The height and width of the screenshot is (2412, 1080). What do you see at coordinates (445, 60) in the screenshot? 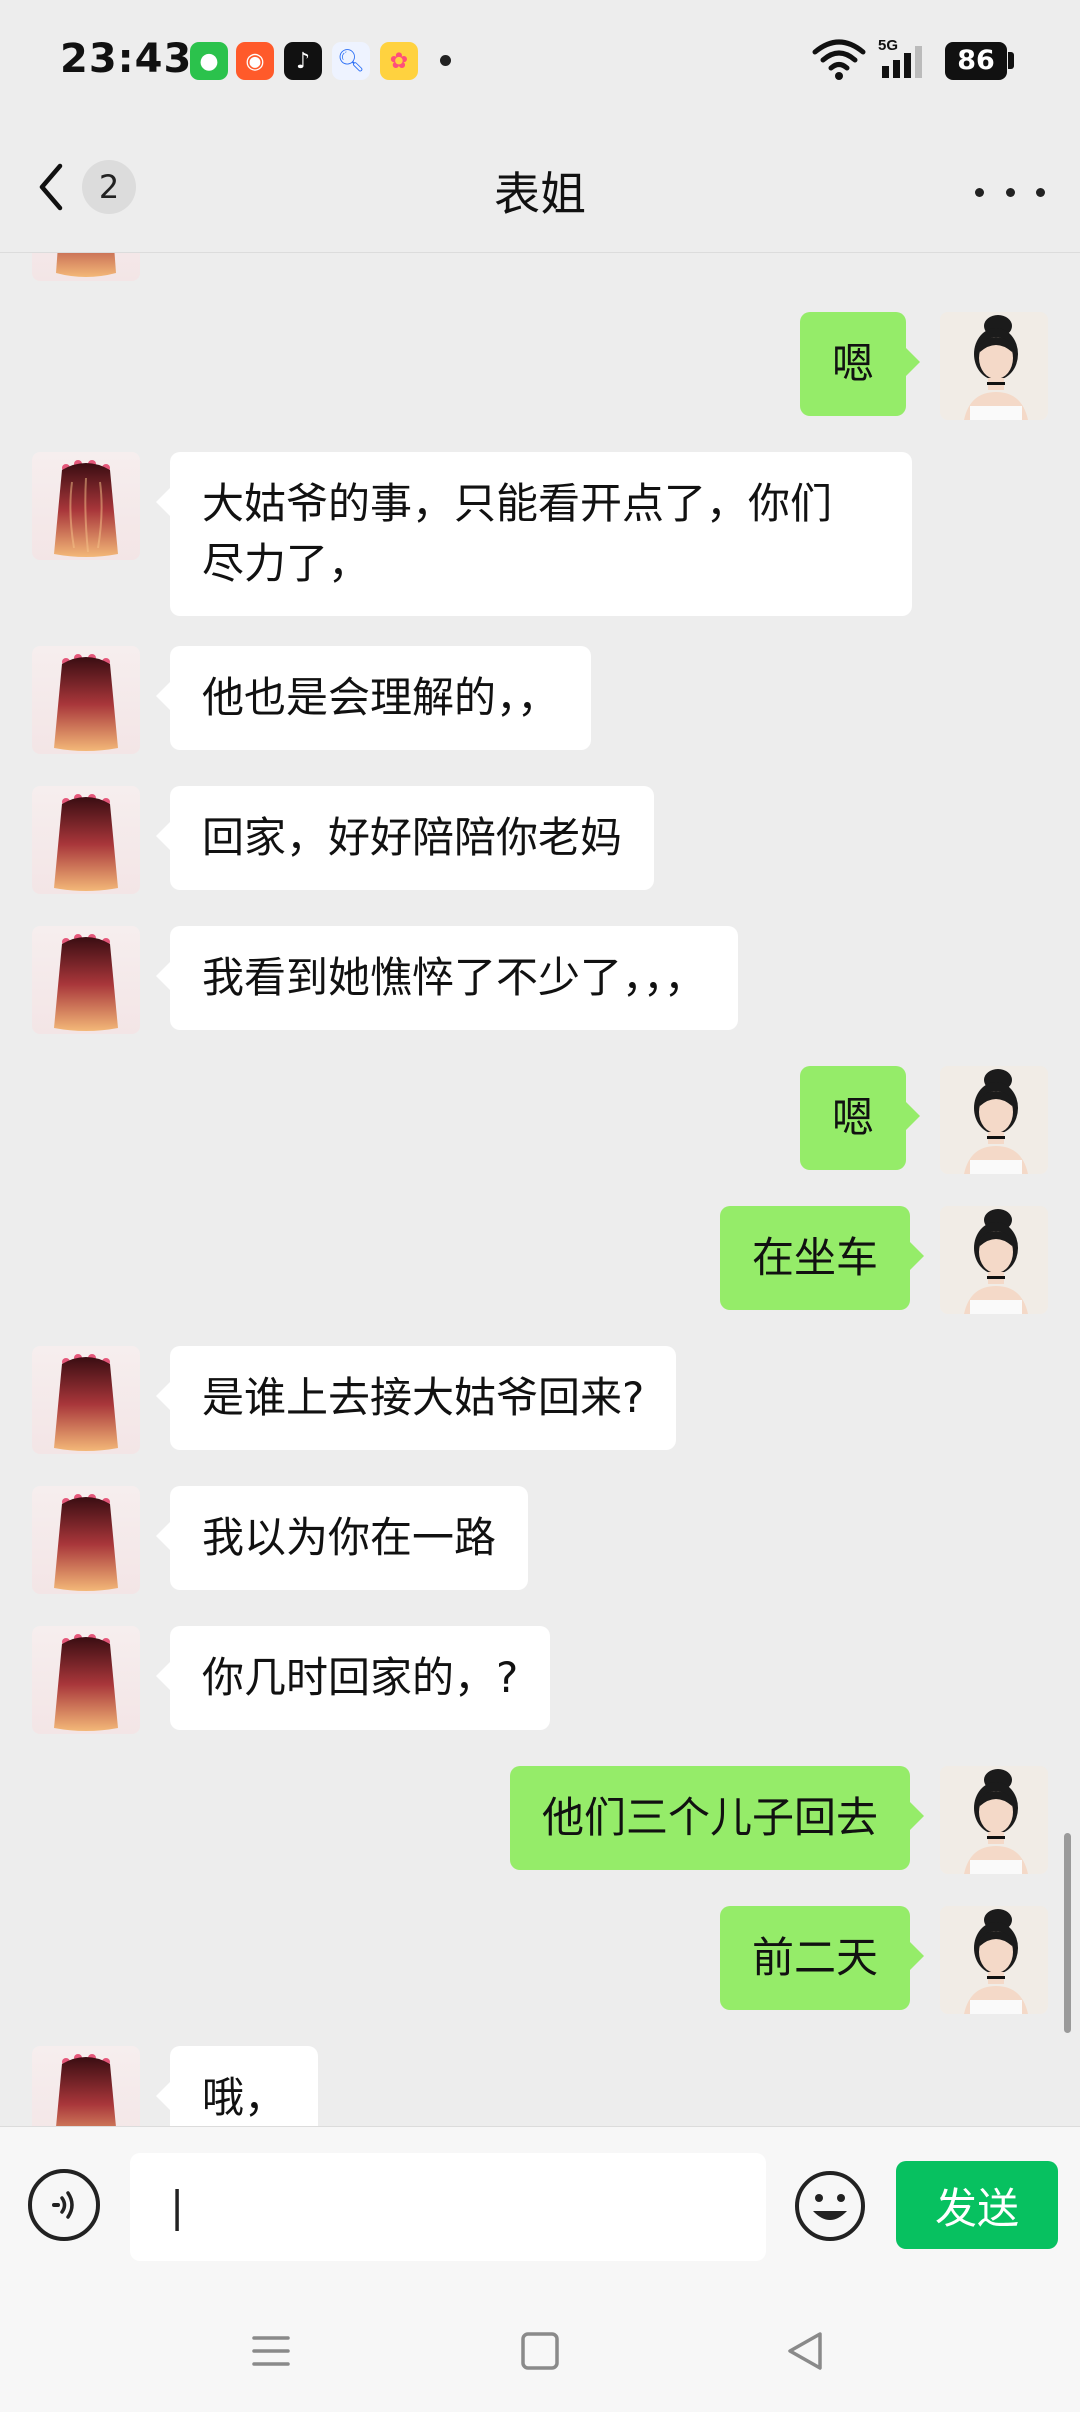
I see `more-notifications-icon` at bounding box center [445, 60].